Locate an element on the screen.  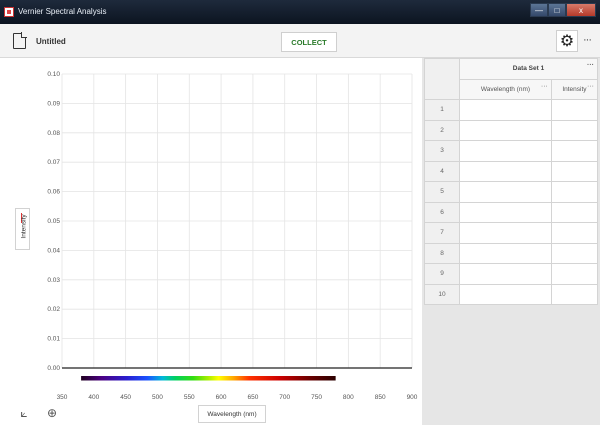
table-row: 1 is located at coordinates (511, 110).